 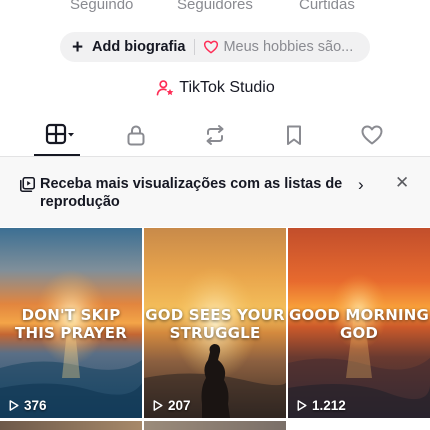 What do you see at coordinates (402, 183) in the screenshot?
I see `close-icon: ✕` at bounding box center [402, 183].